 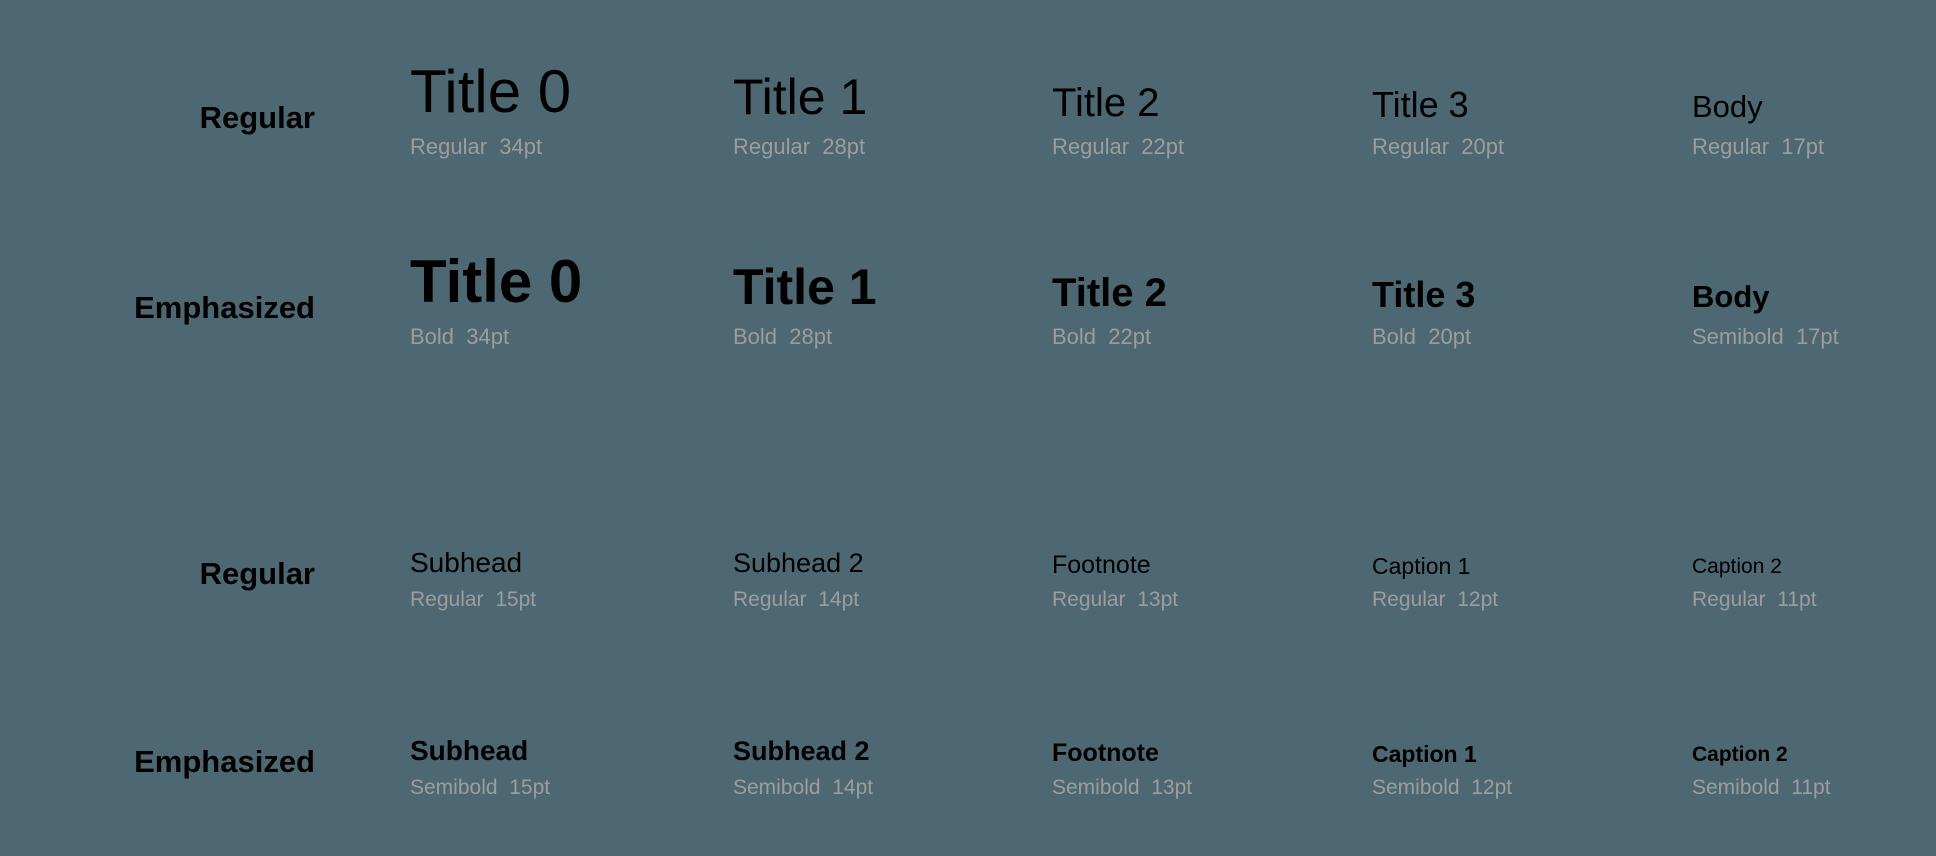 What do you see at coordinates (473, 599) in the screenshot?
I see `sample-descriptor: Regular 15pt` at bounding box center [473, 599].